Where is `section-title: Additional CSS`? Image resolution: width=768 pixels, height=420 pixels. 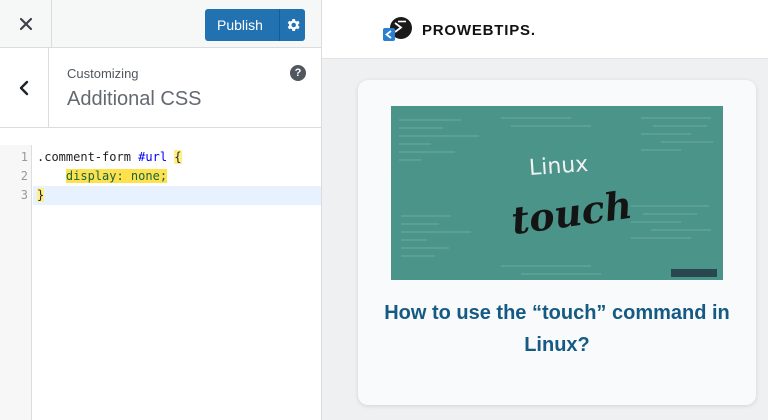
section-title: Additional CSS is located at coordinates (134, 99).